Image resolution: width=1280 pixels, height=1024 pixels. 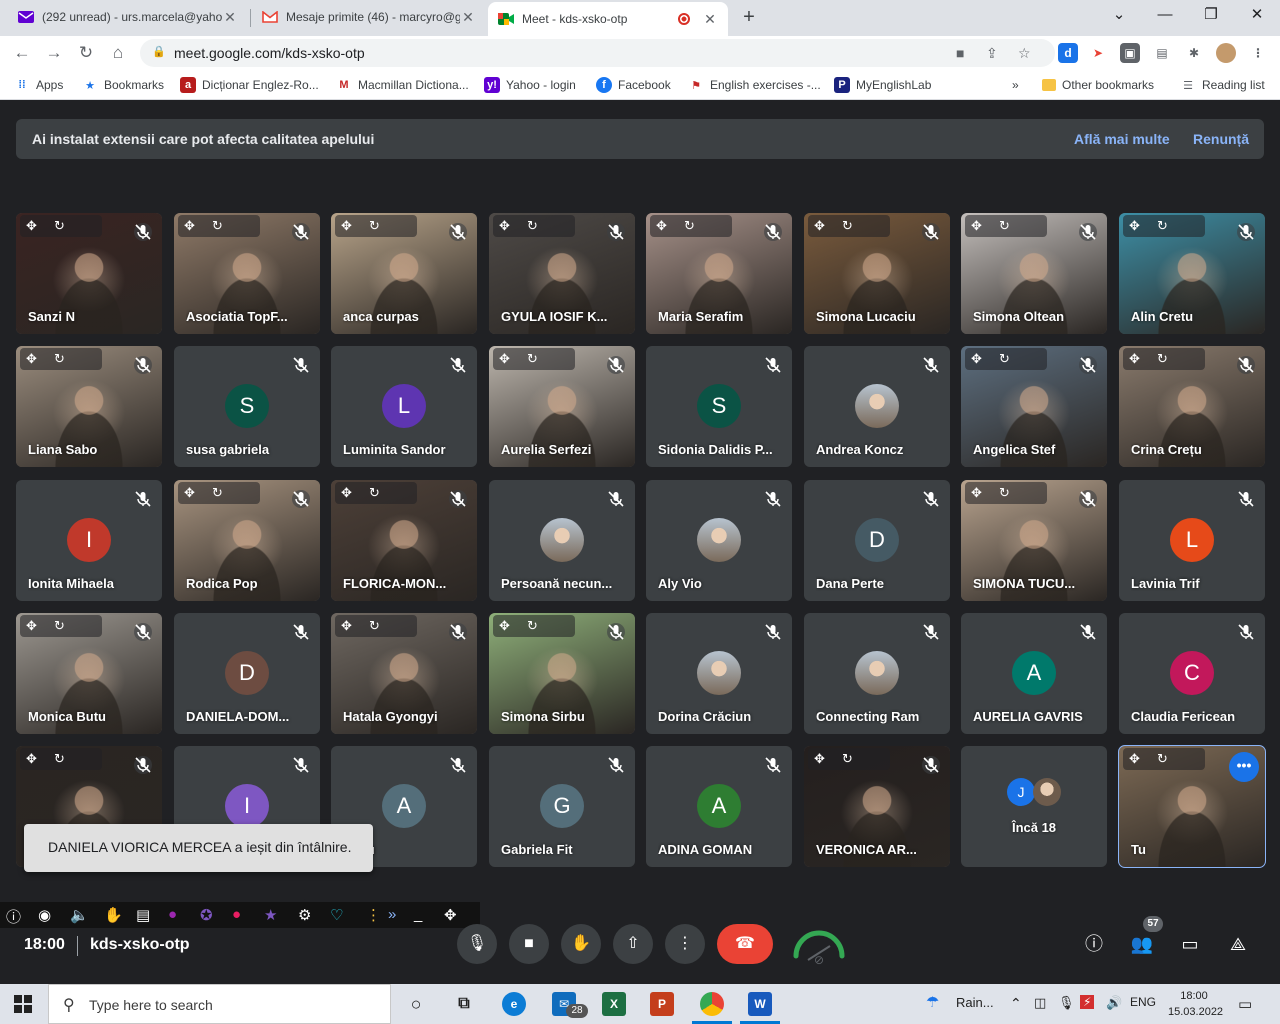 I want to click on more-options-button: ⋮, so click(x=685, y=944).